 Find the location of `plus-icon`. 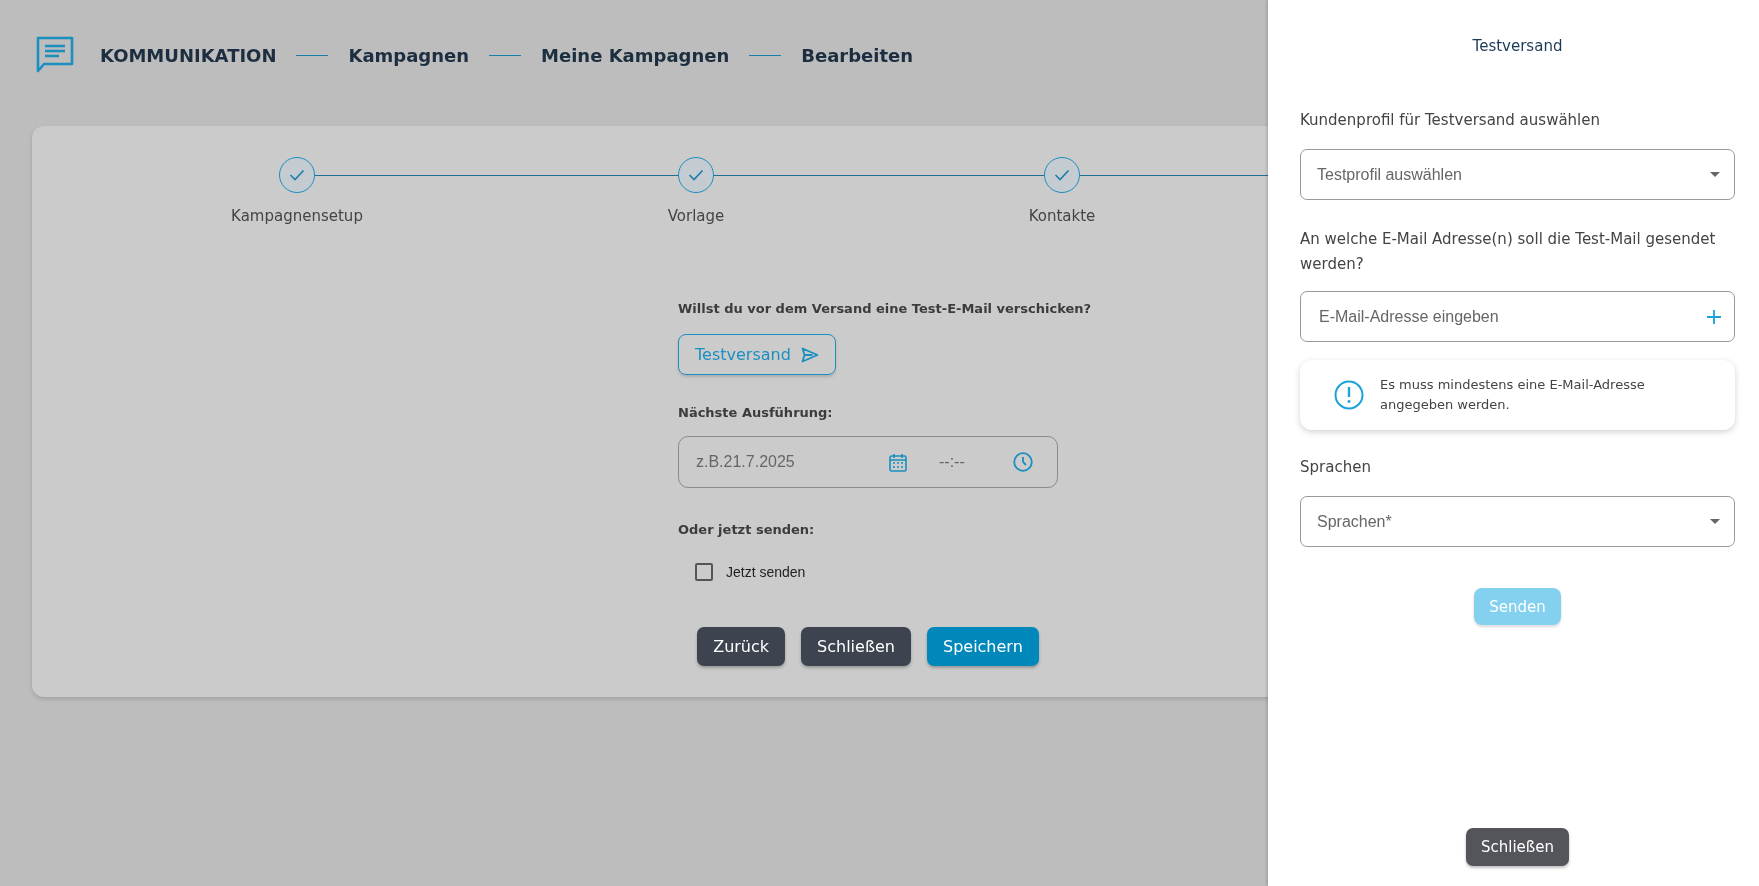

plus-icon is located at coordinates (1714, 316).